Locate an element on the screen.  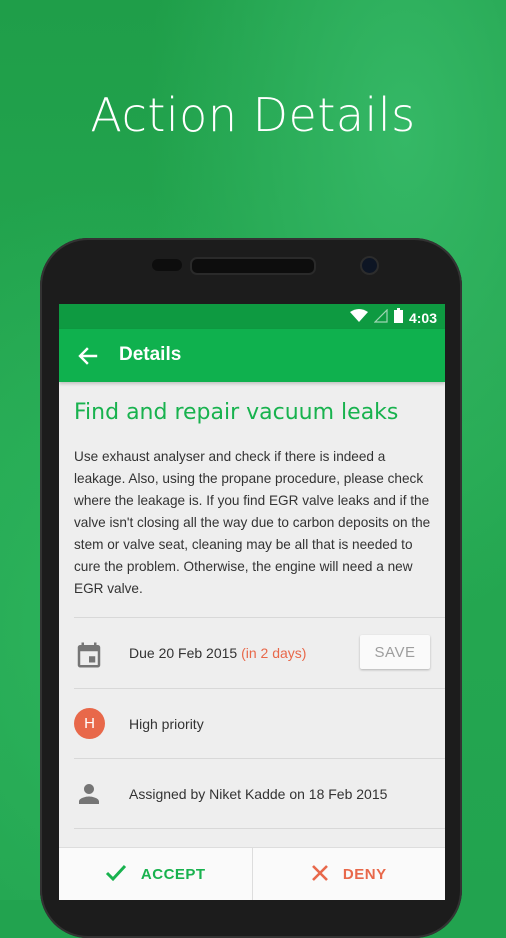
accept-button: ACCEPT is located at coordinates (156, 874).